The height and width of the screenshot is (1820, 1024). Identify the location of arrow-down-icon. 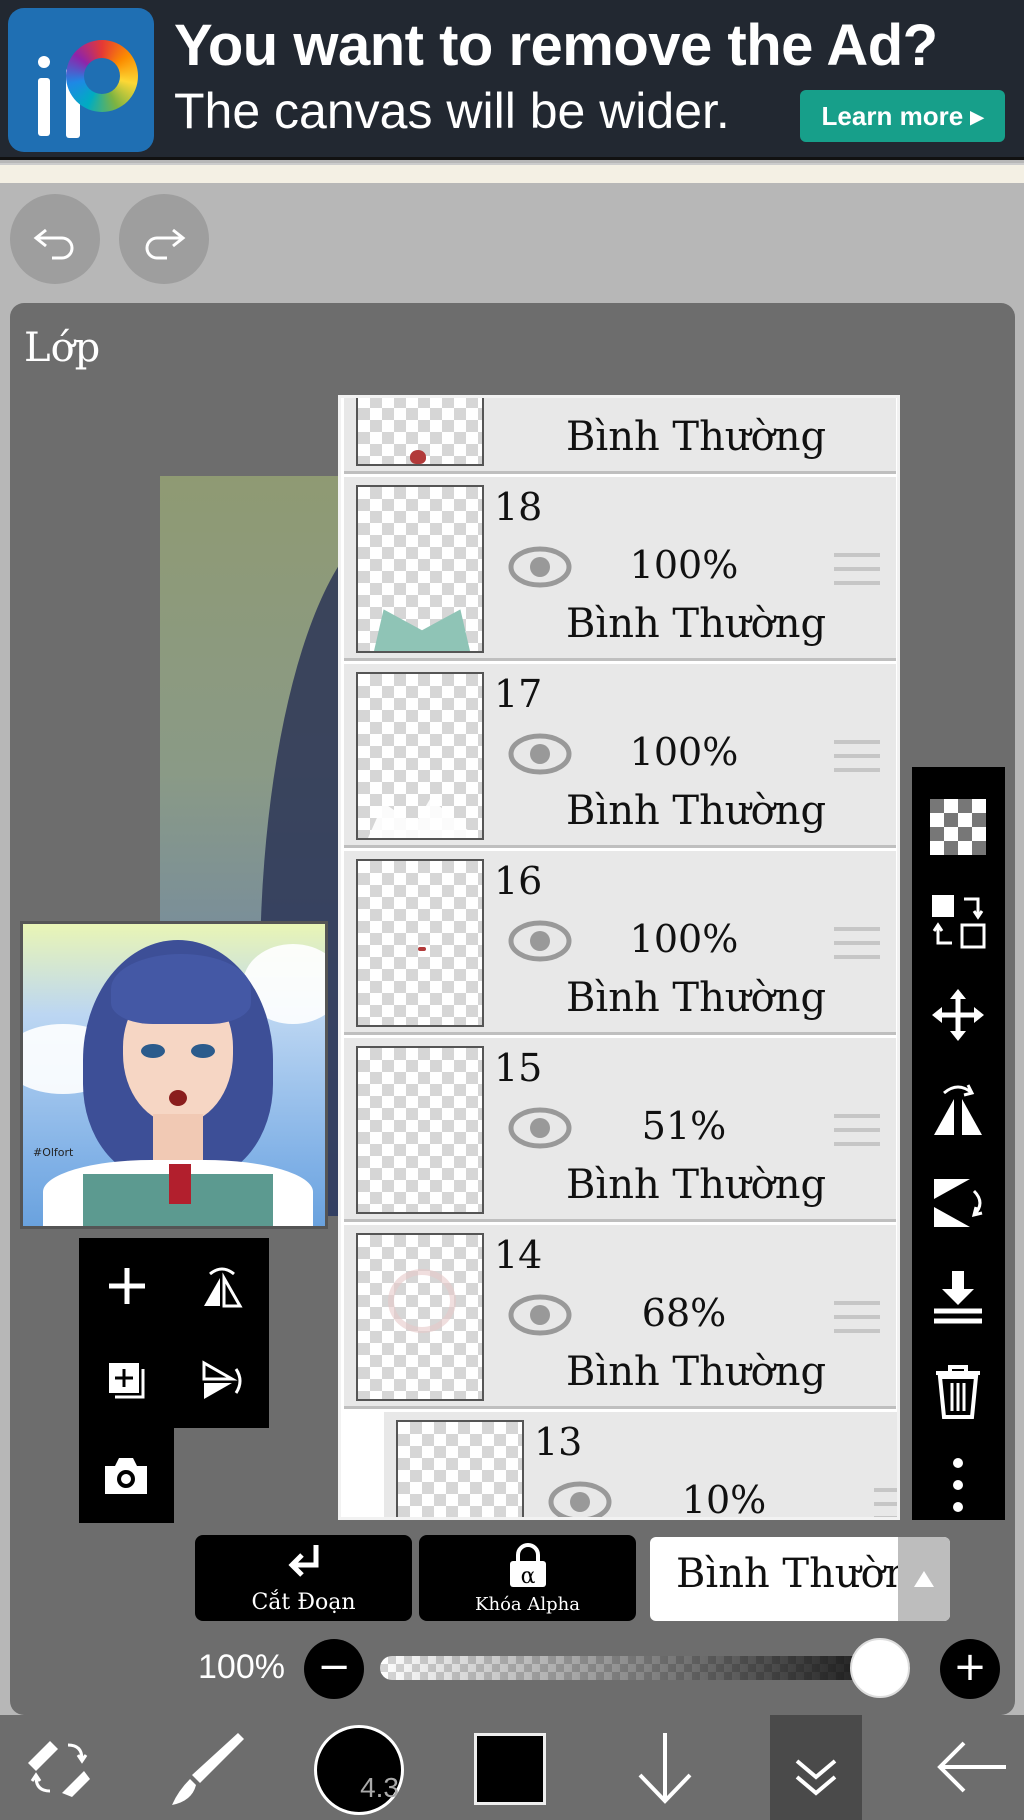
(665, 1768).